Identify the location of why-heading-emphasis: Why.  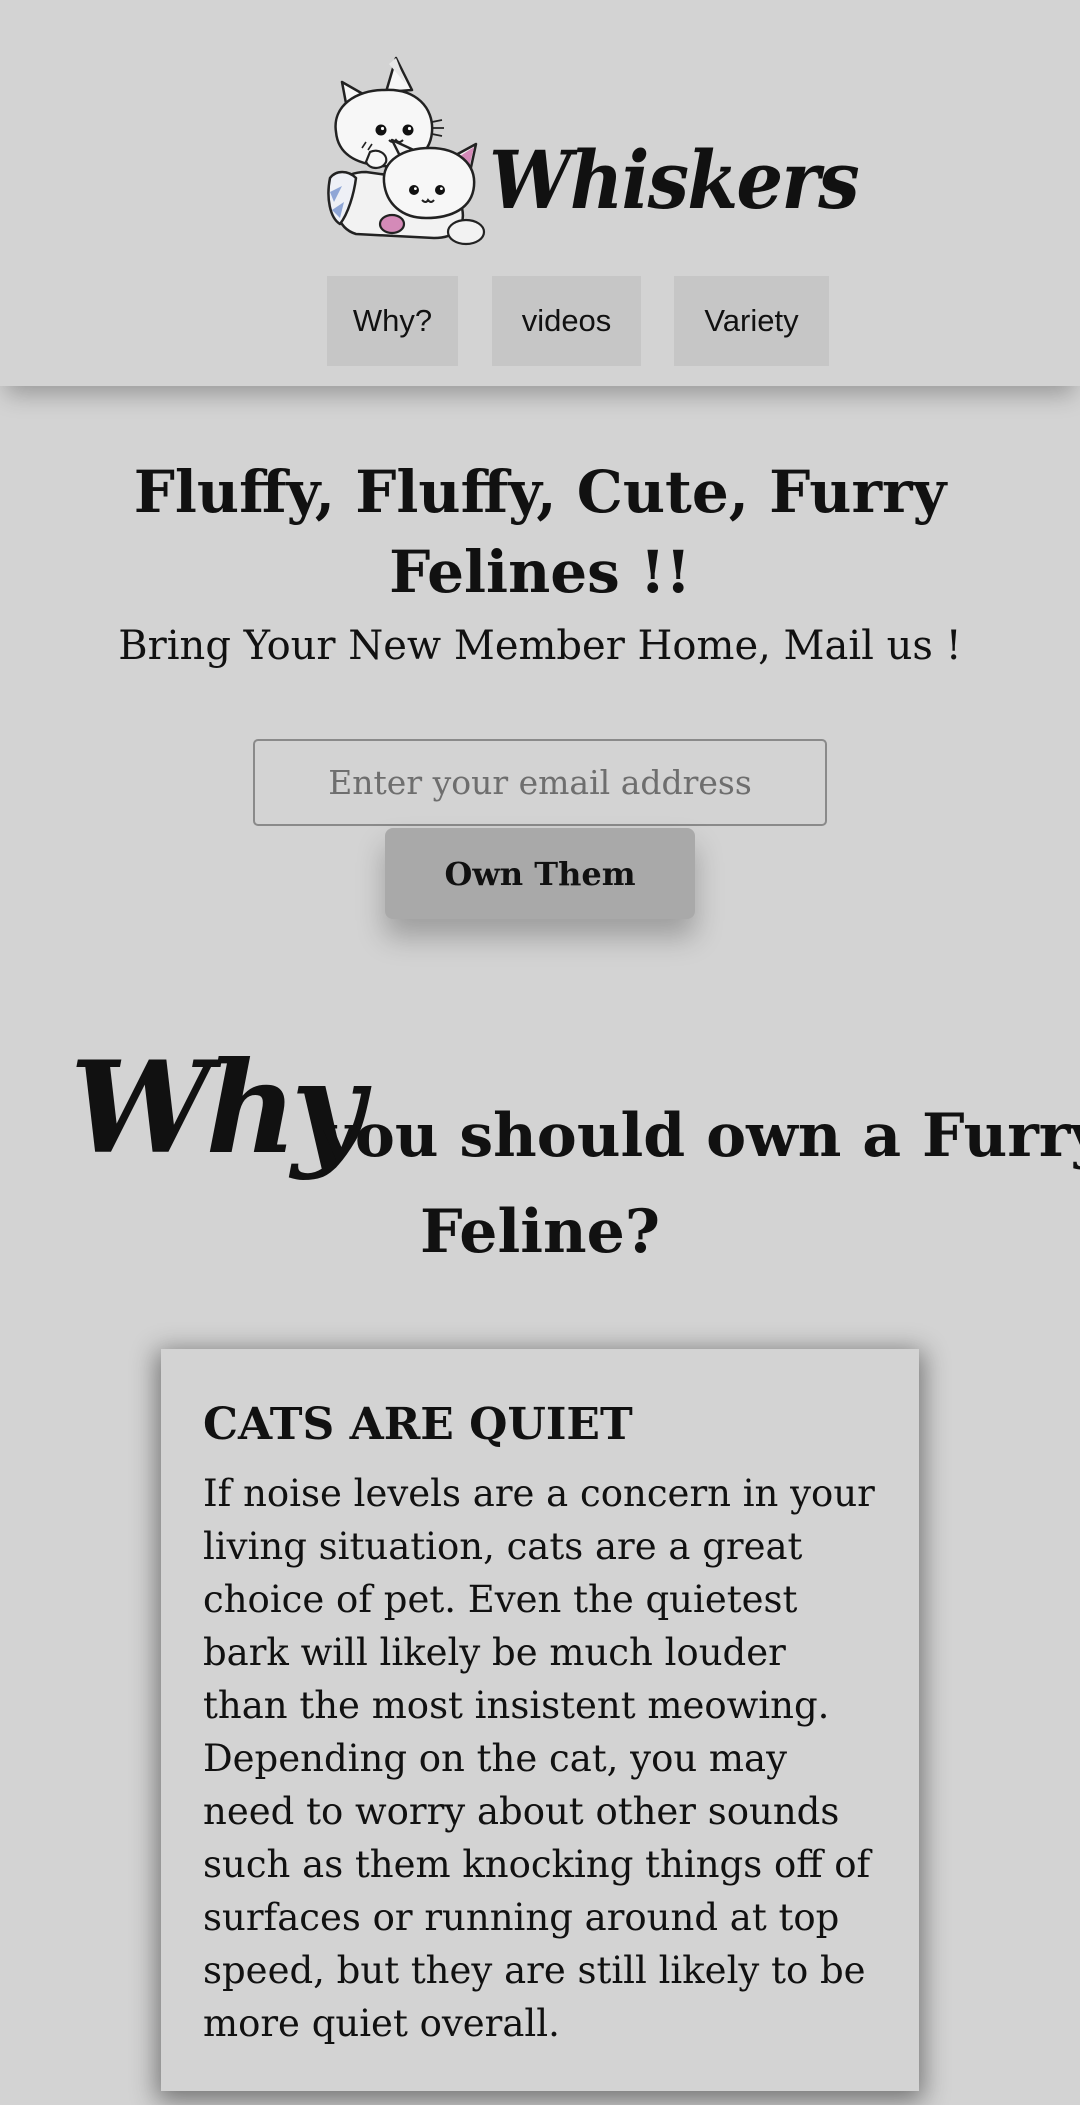
(217, 1108).